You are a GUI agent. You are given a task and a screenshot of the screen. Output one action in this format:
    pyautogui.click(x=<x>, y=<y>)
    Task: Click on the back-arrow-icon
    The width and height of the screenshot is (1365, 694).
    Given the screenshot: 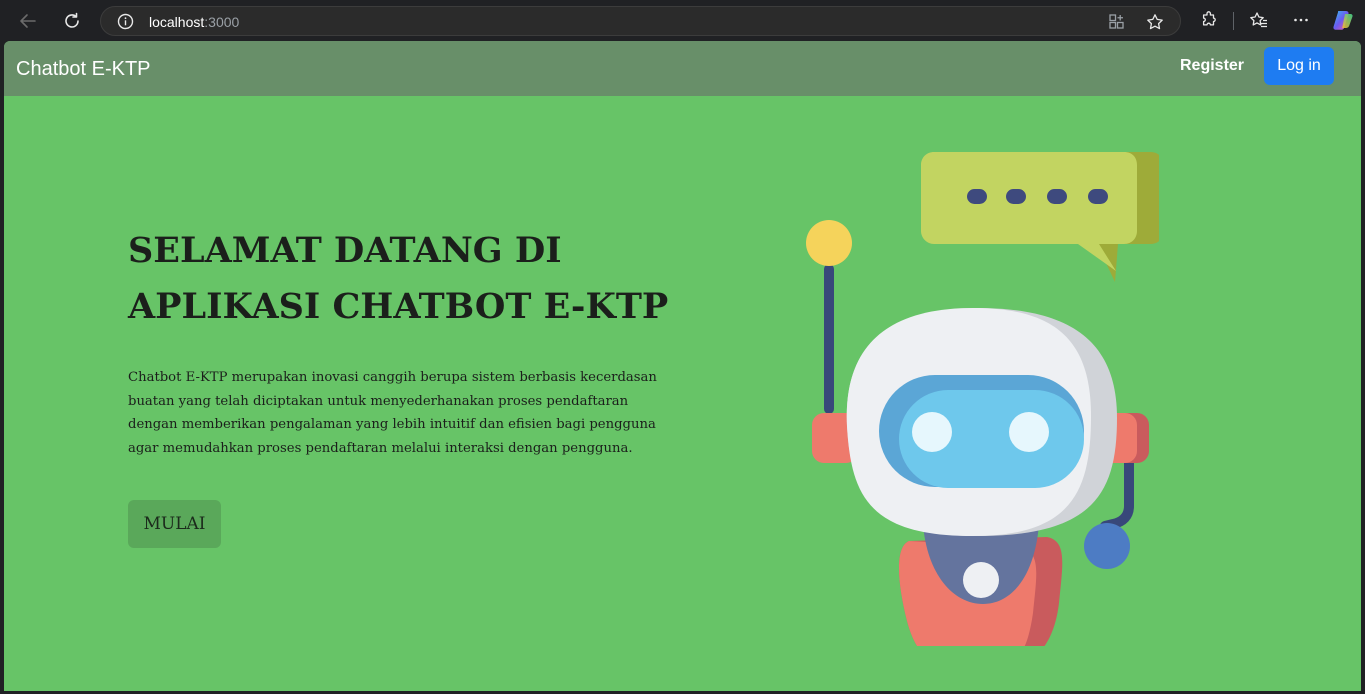 What is the action you would take?
    pyautogui.click(x=28, y=21)
    